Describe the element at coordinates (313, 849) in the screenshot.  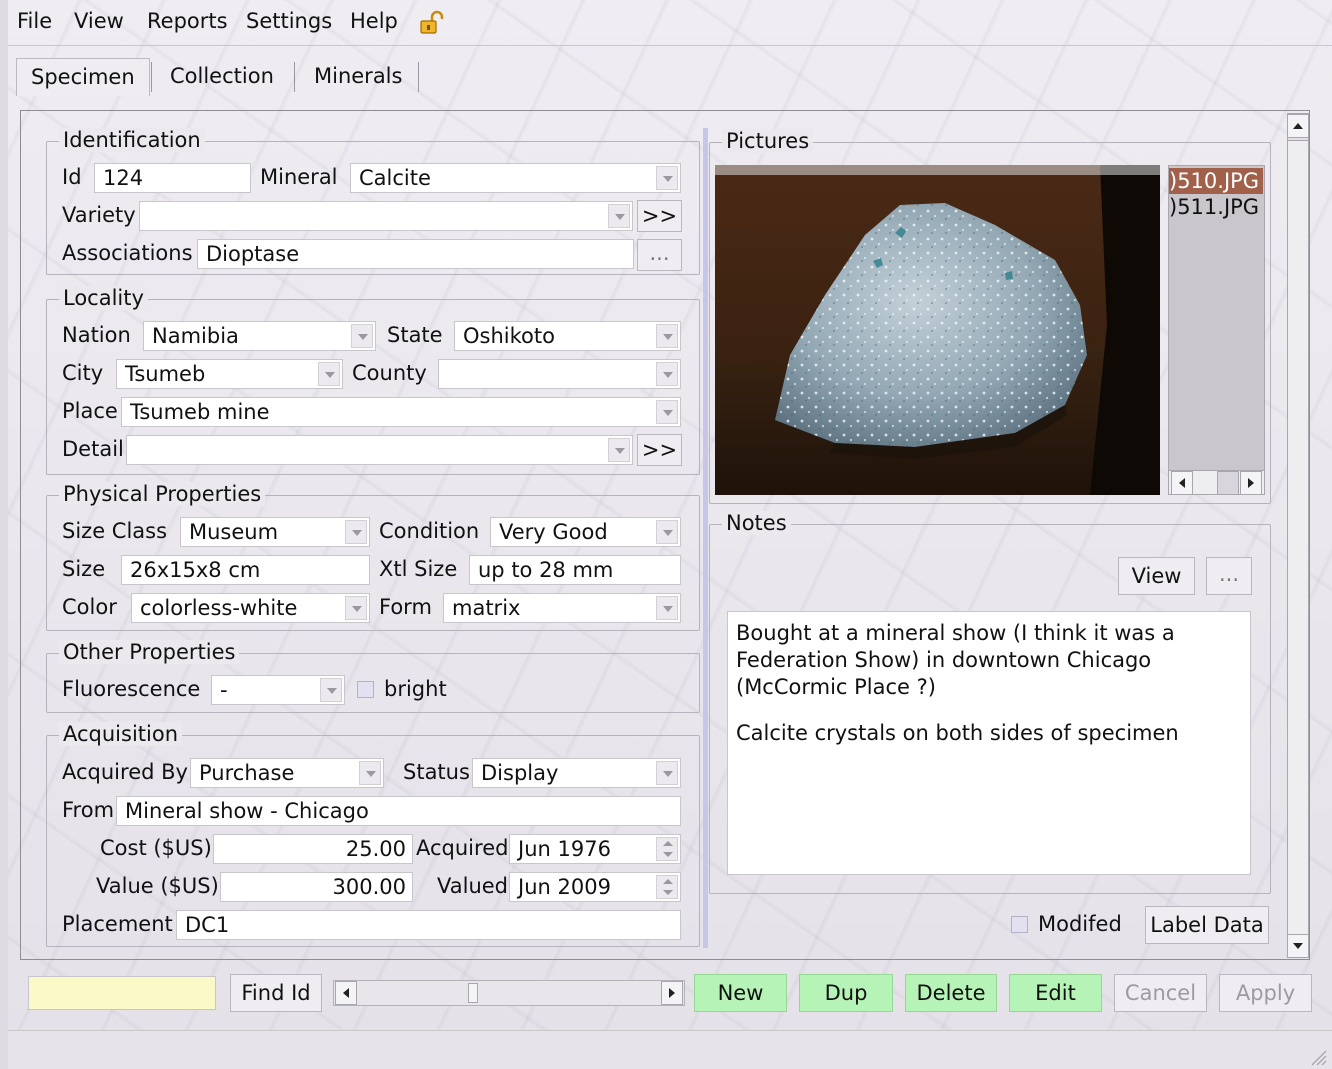
I see `cost-field: 25.00` at that location.